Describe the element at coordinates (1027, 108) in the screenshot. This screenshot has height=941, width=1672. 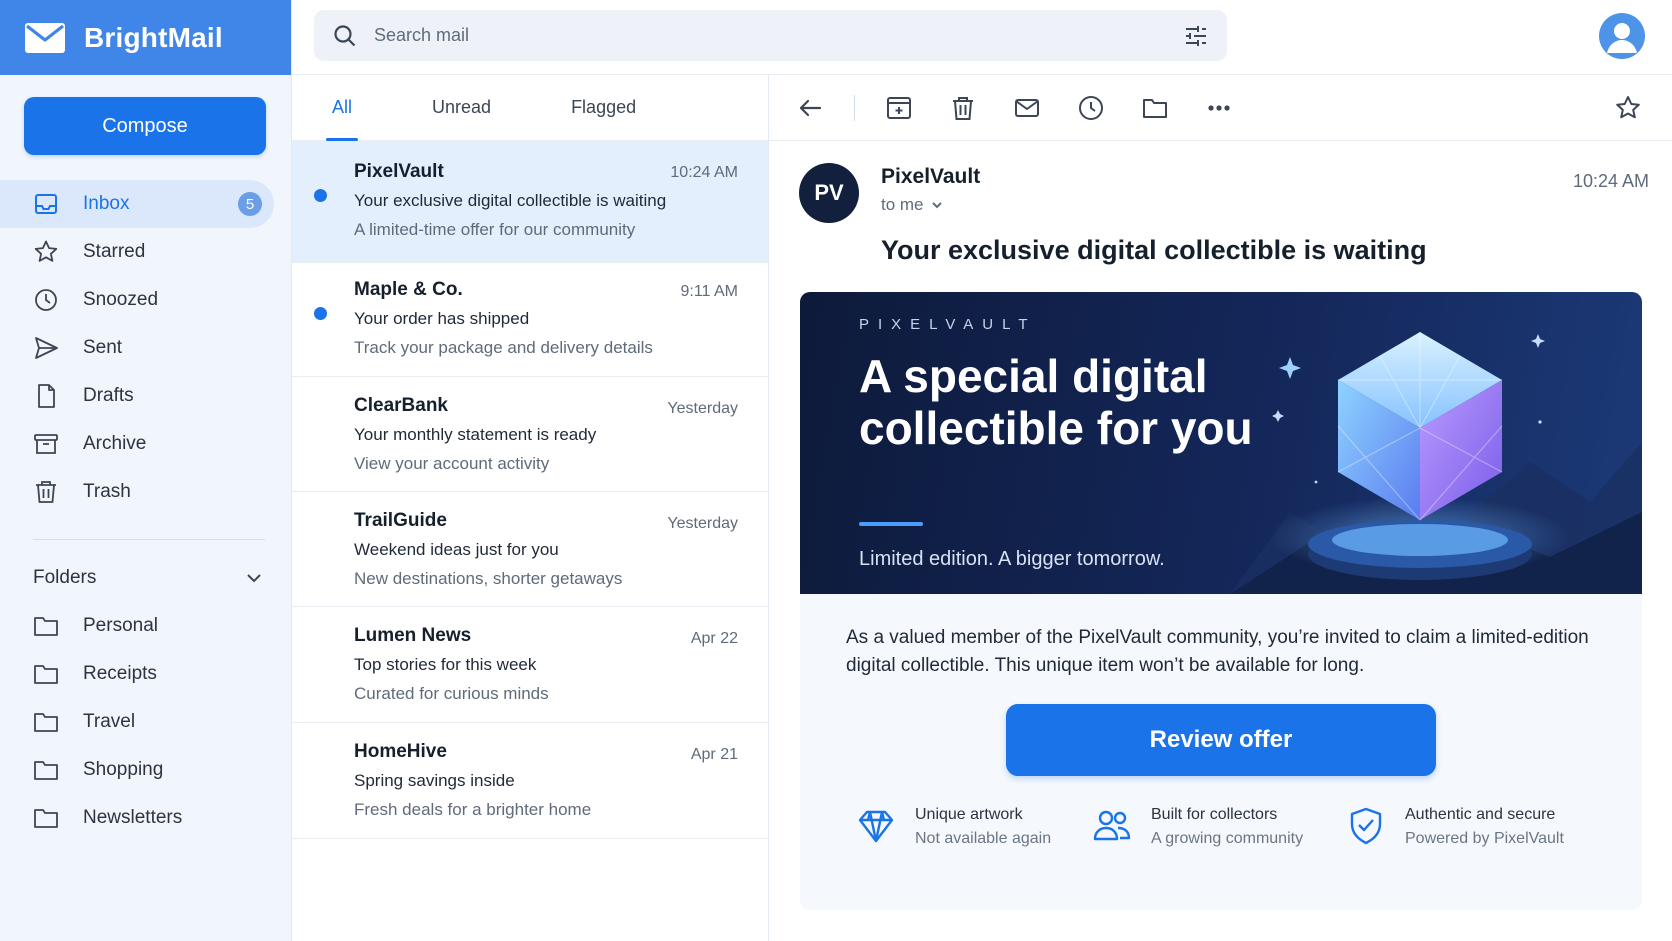
I see `mark-unread-icon` at that location.